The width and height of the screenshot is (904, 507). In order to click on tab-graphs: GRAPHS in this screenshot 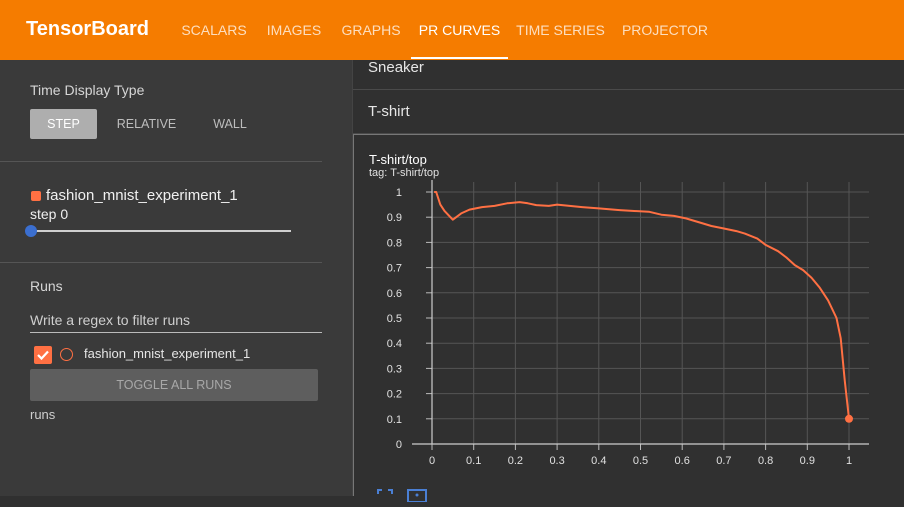, I will do `click(371, 30)`.